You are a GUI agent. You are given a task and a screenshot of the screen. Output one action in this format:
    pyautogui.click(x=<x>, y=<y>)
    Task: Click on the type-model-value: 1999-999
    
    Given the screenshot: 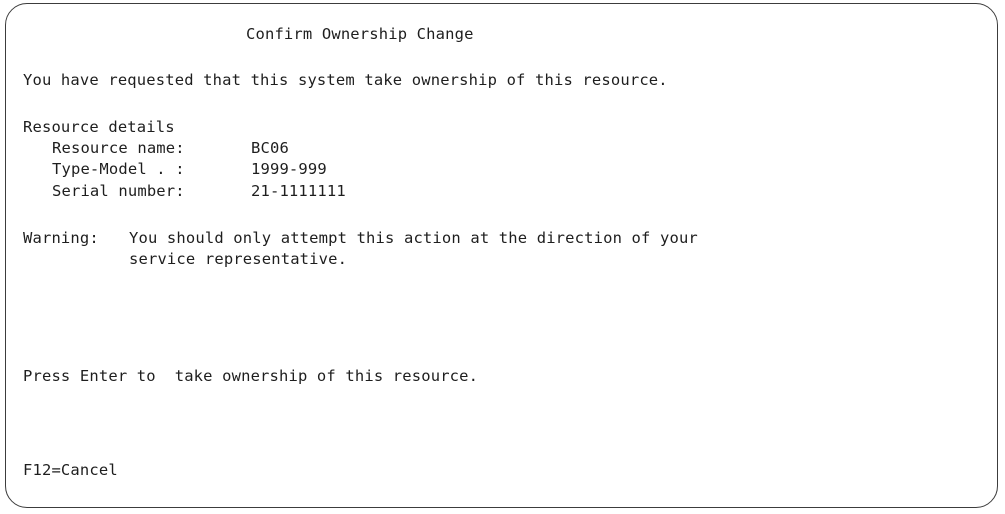 What is the action you would take?
    pyautogui.click(x=289, y=169)
    